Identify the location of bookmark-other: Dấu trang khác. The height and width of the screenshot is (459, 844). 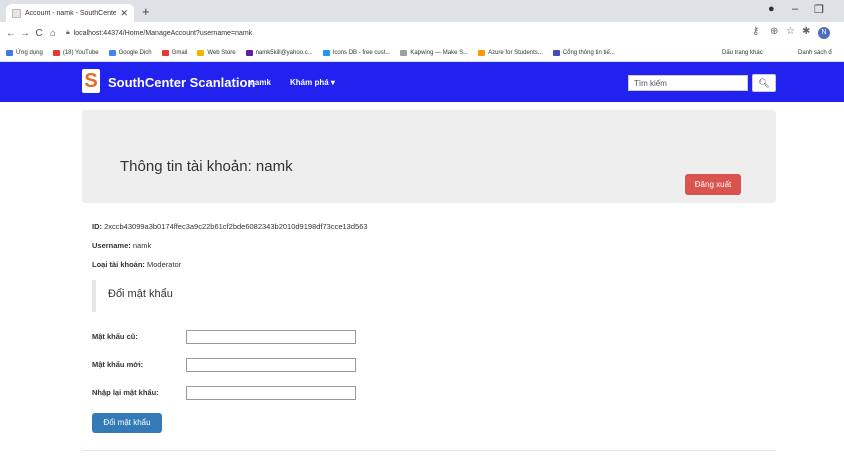
(742, 53).